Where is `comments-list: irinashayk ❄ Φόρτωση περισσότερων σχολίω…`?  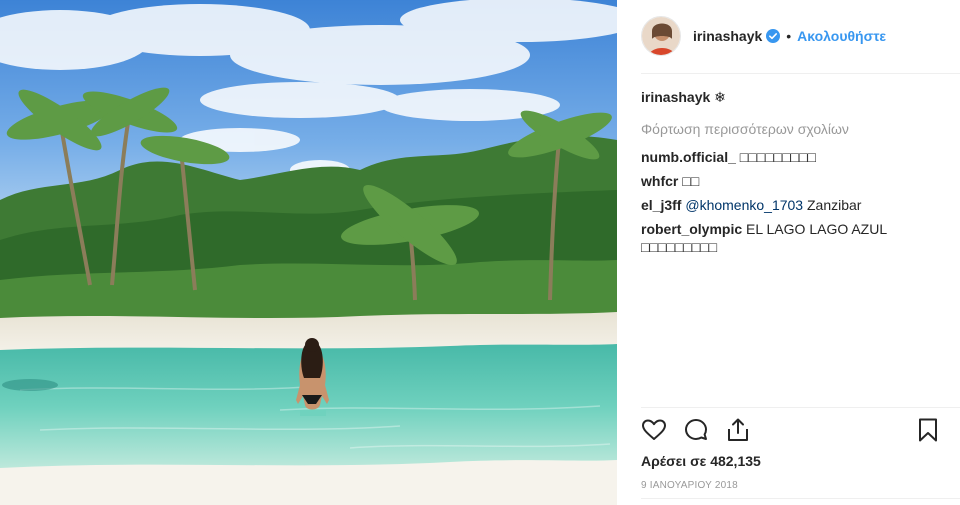 comments-list: irinashayk ❄ Φόρτωση περισσότερων σχολίω… is located at coordinates (791, 175).